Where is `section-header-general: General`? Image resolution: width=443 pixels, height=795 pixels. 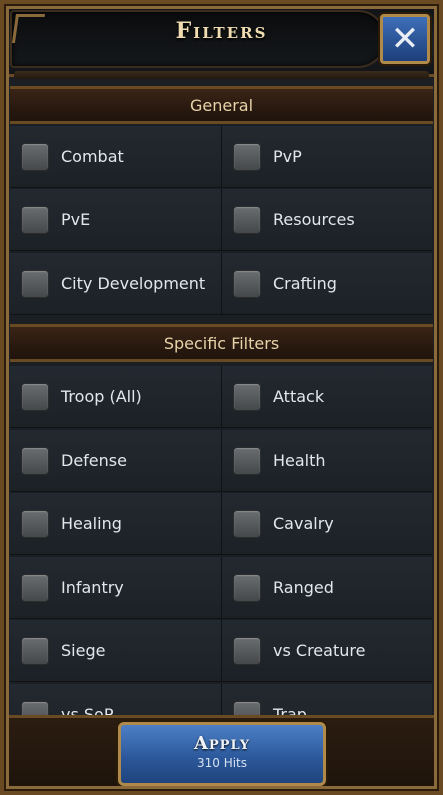
section-header-general: General is located at coordinates (221, 105).